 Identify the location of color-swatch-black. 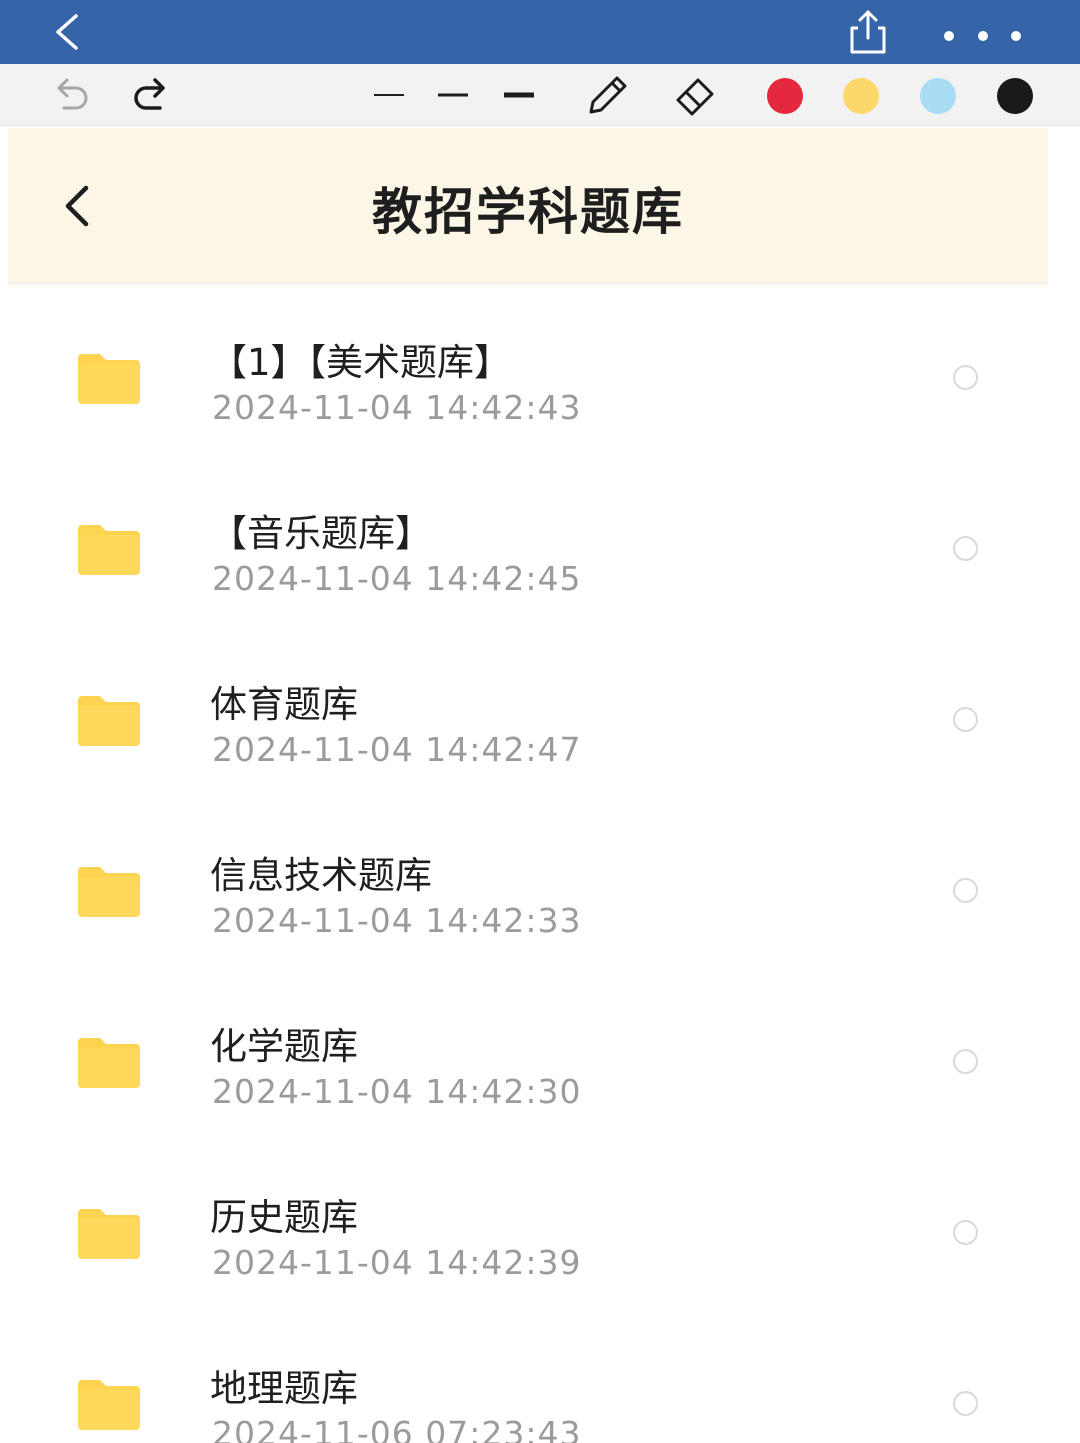
(1015, 96).